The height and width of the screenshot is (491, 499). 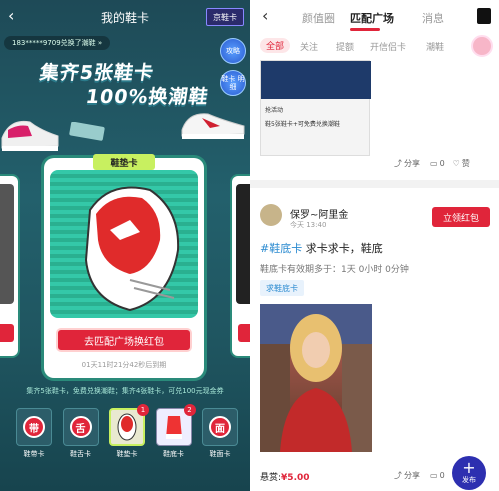 I want to click on expiry-timer: 01天11时21分42秒后到期, so click(x=124, y=365).